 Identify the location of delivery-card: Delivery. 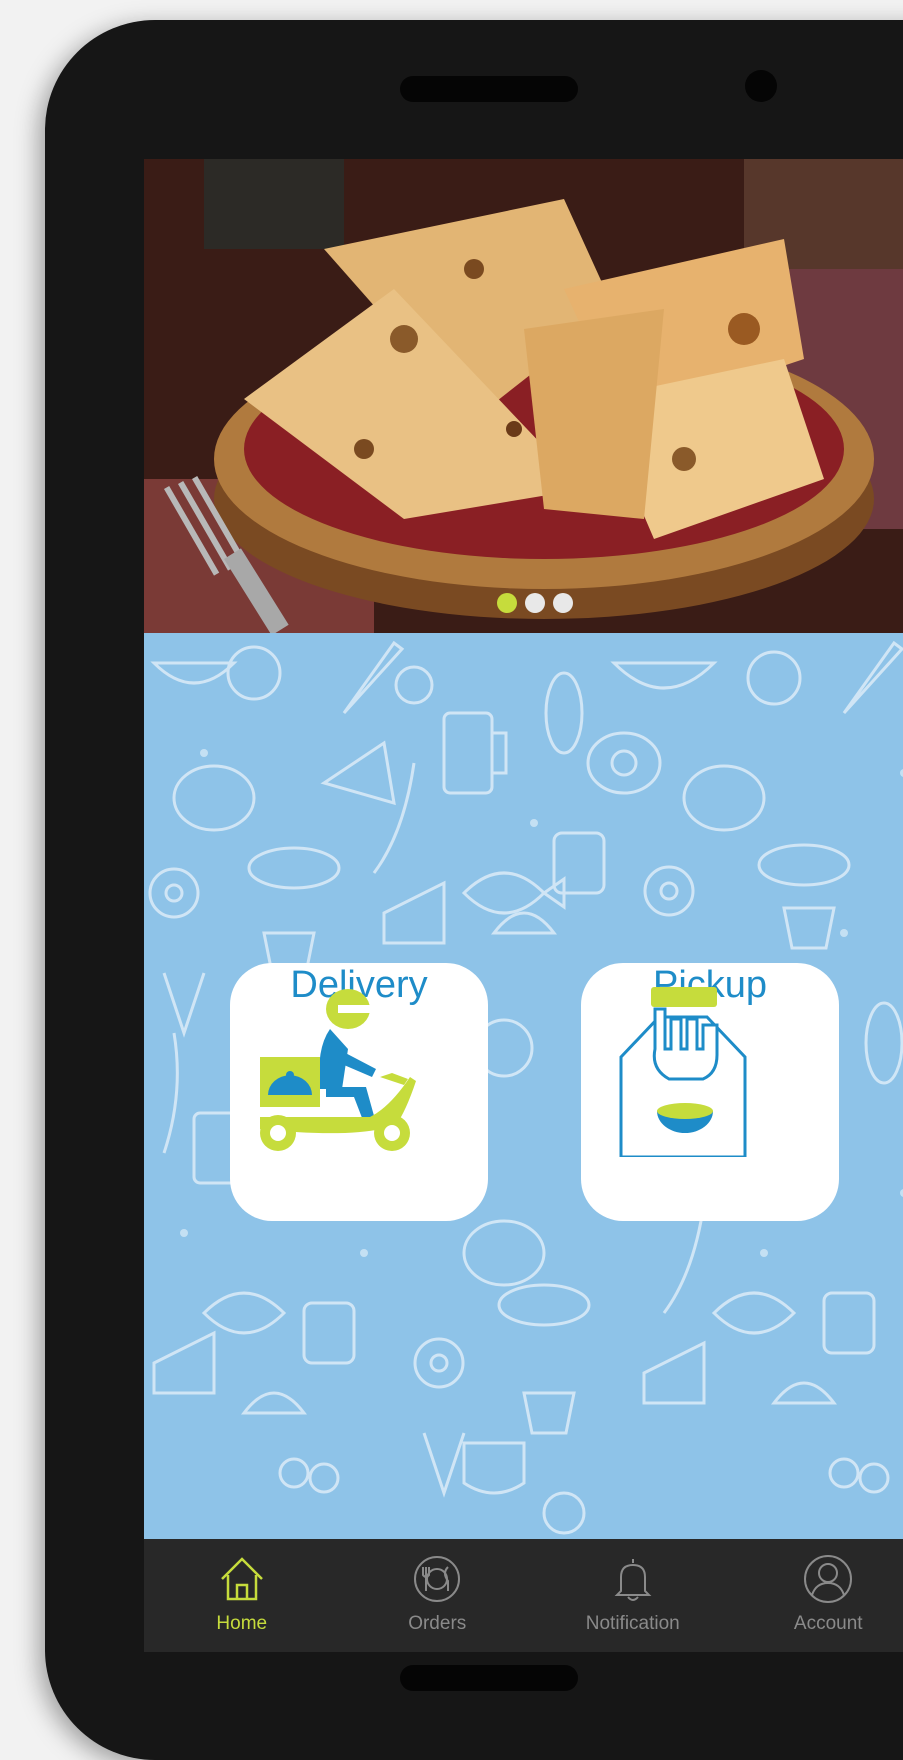
(359, 1092).